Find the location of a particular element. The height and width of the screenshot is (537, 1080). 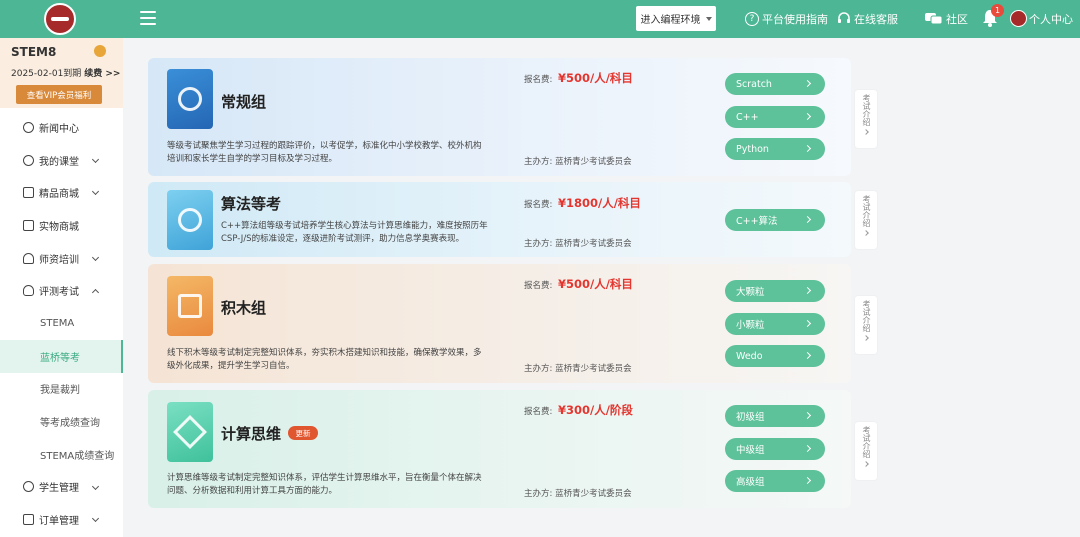

algorithm-head-icon is located at coordinates (190, 220).